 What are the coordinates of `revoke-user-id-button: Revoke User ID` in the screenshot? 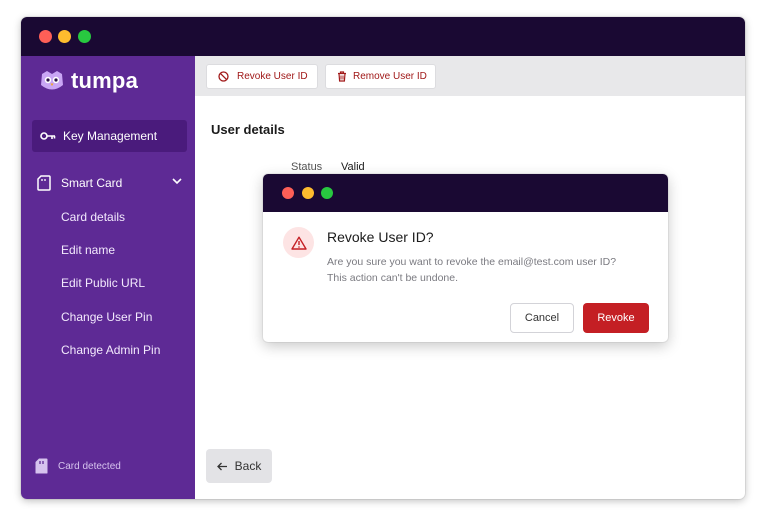 It's located at (262, 76).